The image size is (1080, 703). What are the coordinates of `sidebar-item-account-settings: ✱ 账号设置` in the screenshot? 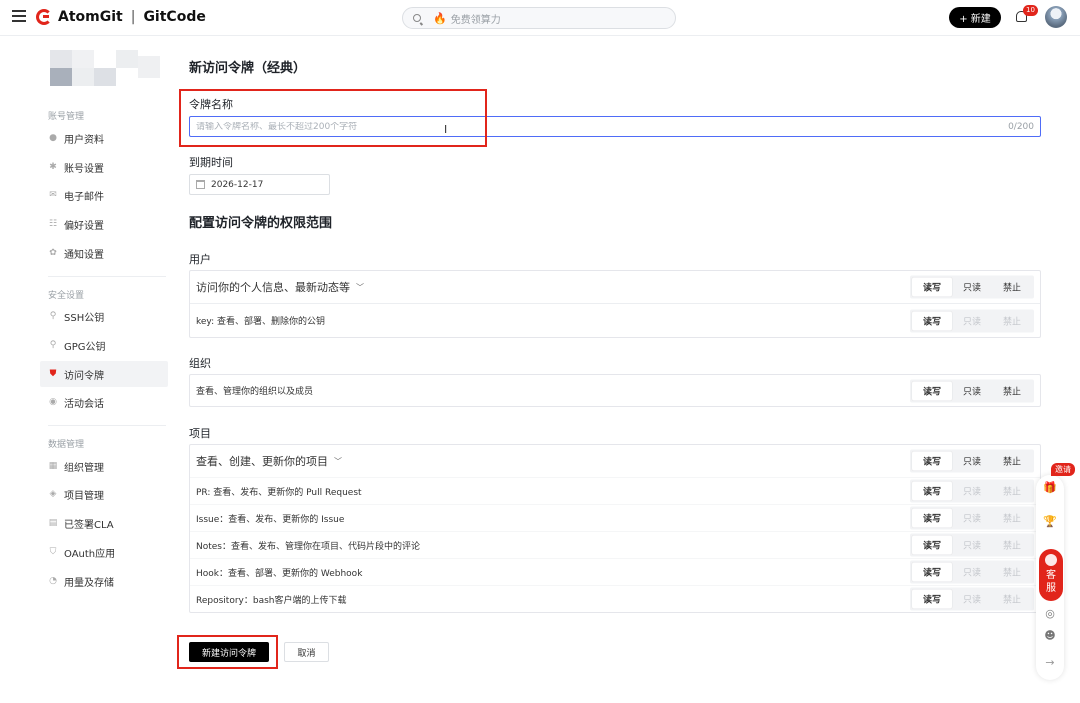 It's located at (104, 167).